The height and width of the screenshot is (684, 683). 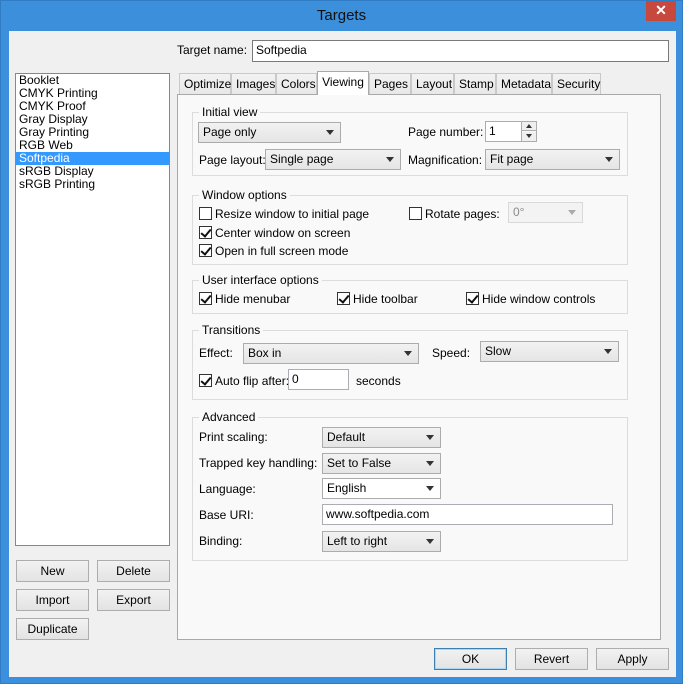 I want to click on ui-options-title: User interface options, so click(x=260, y=280).